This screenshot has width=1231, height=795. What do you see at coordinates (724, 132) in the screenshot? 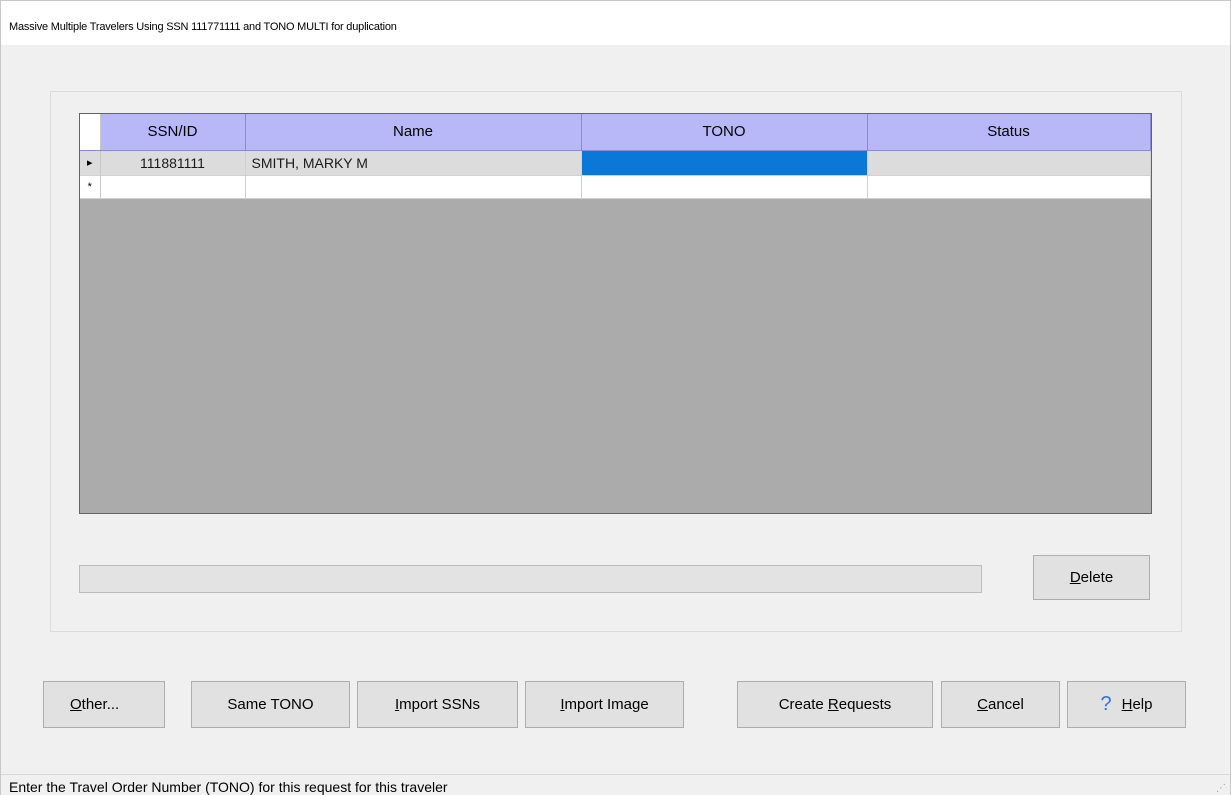
I see `column-header-tono: TONO` at bounding box center [724, 132].